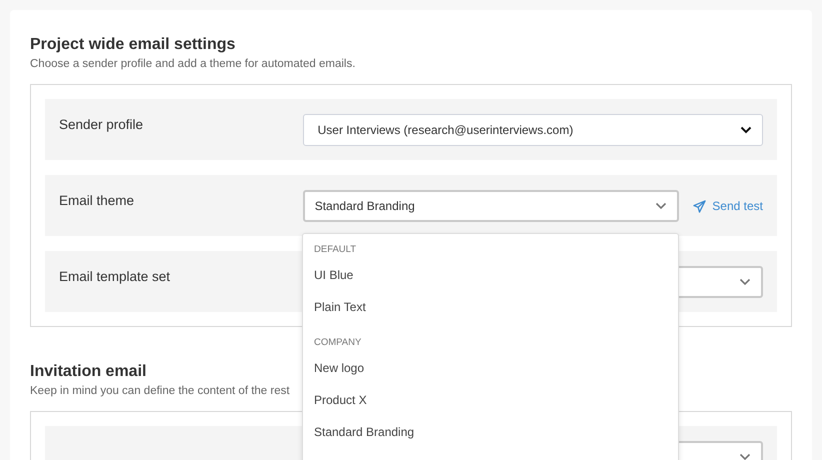 The height and width of the screenshot is (460, 822). I want to click on theme-select: Standard Branding, so click(491, 206).